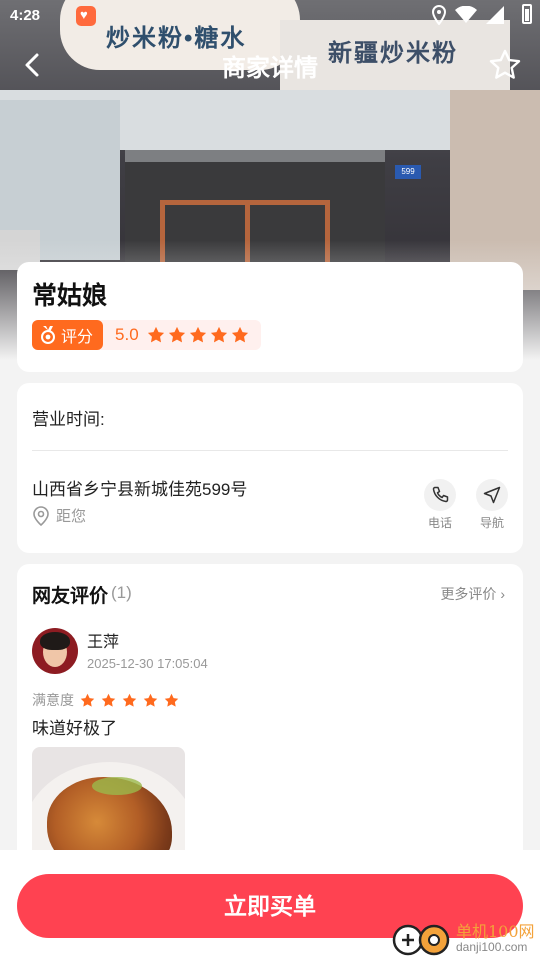  What do you see at coordinates (468, 594) in the screenshot?
I see `more-reviews-label: 更多评价` at bounding box center [468, 594].